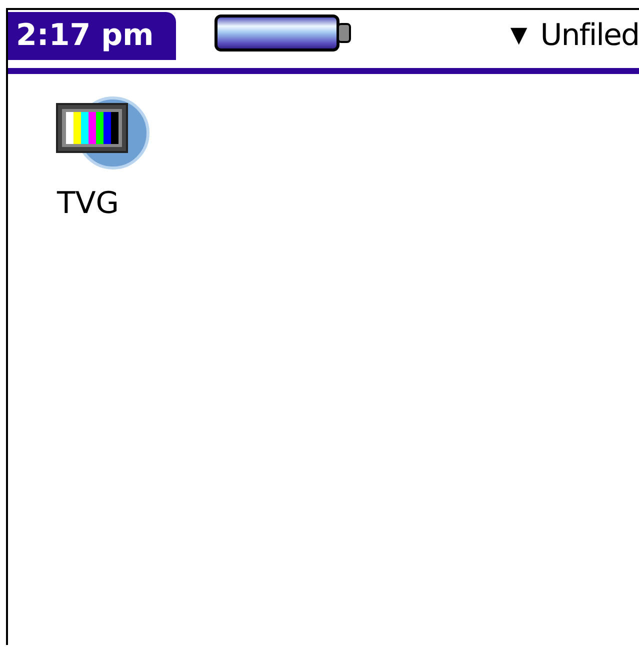  I want to click on battery-icon, so click(284, 33).